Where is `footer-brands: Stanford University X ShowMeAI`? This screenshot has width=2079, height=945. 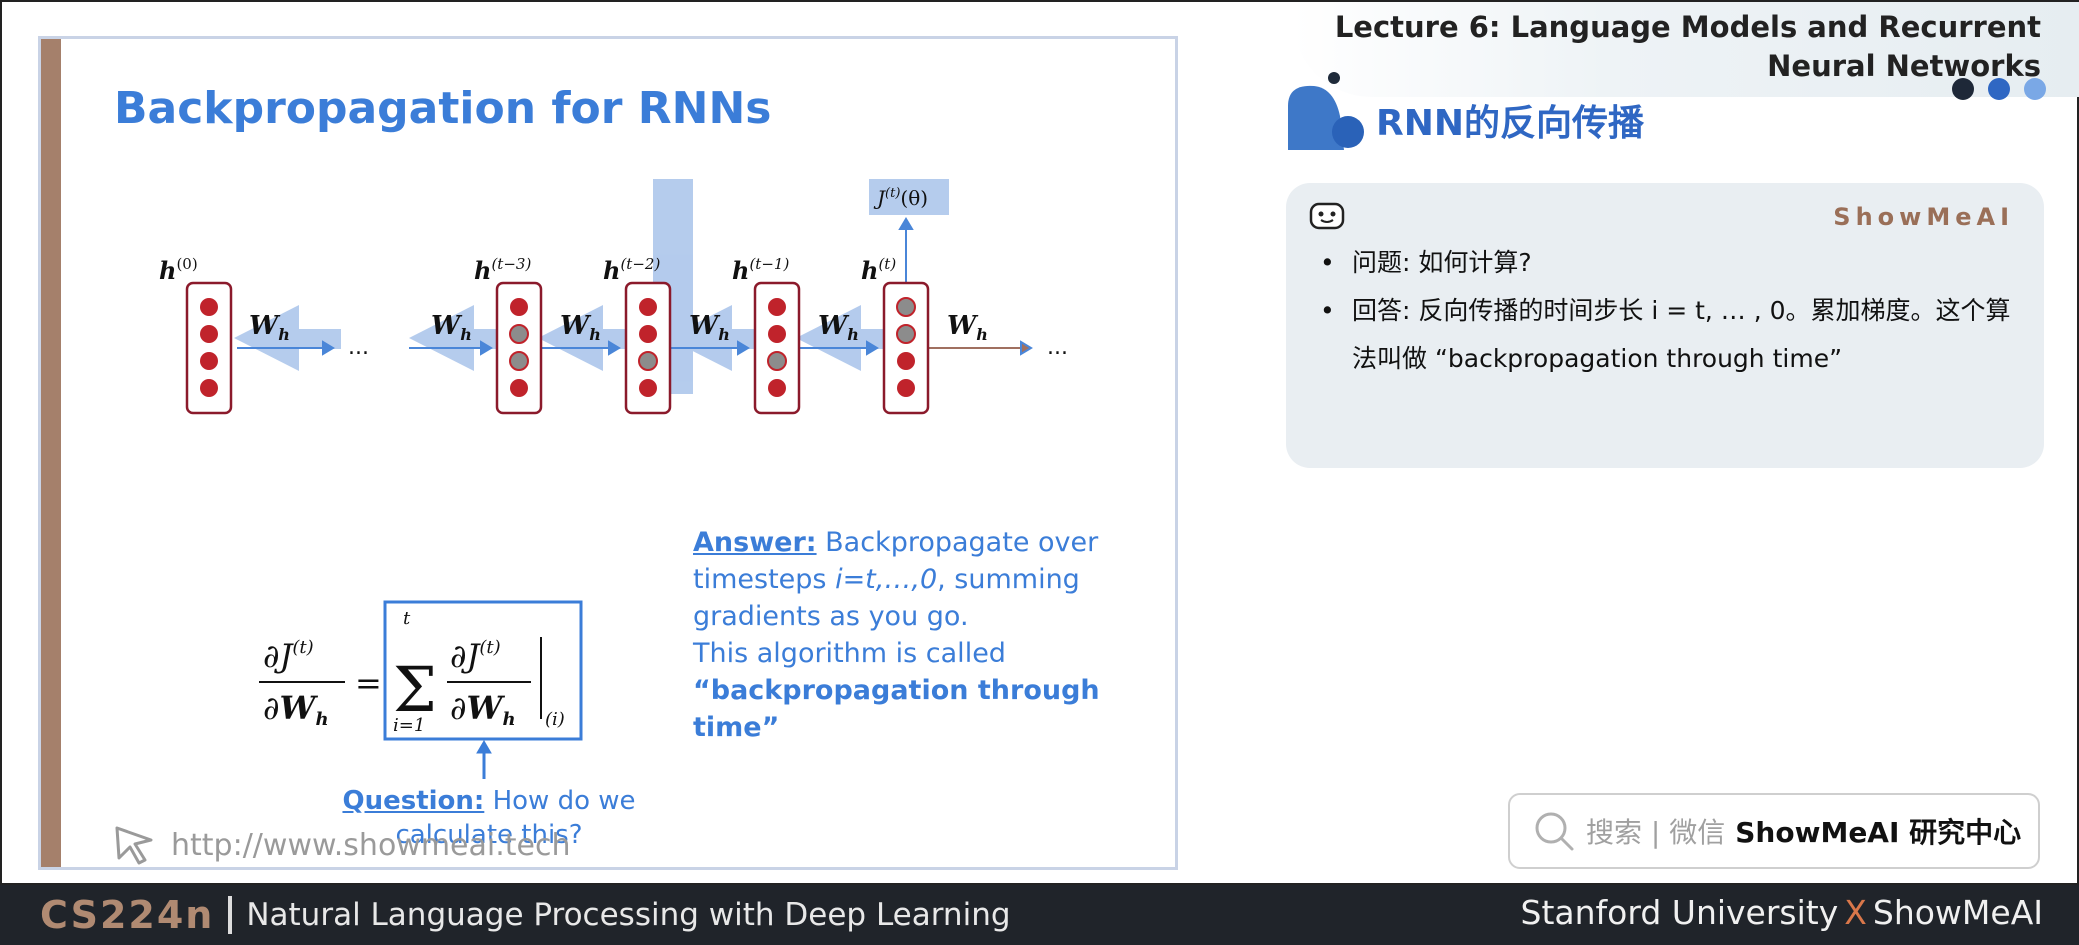
footer-brands: Stanford University X ShowMeAI is located at coordinates (1782, 912).